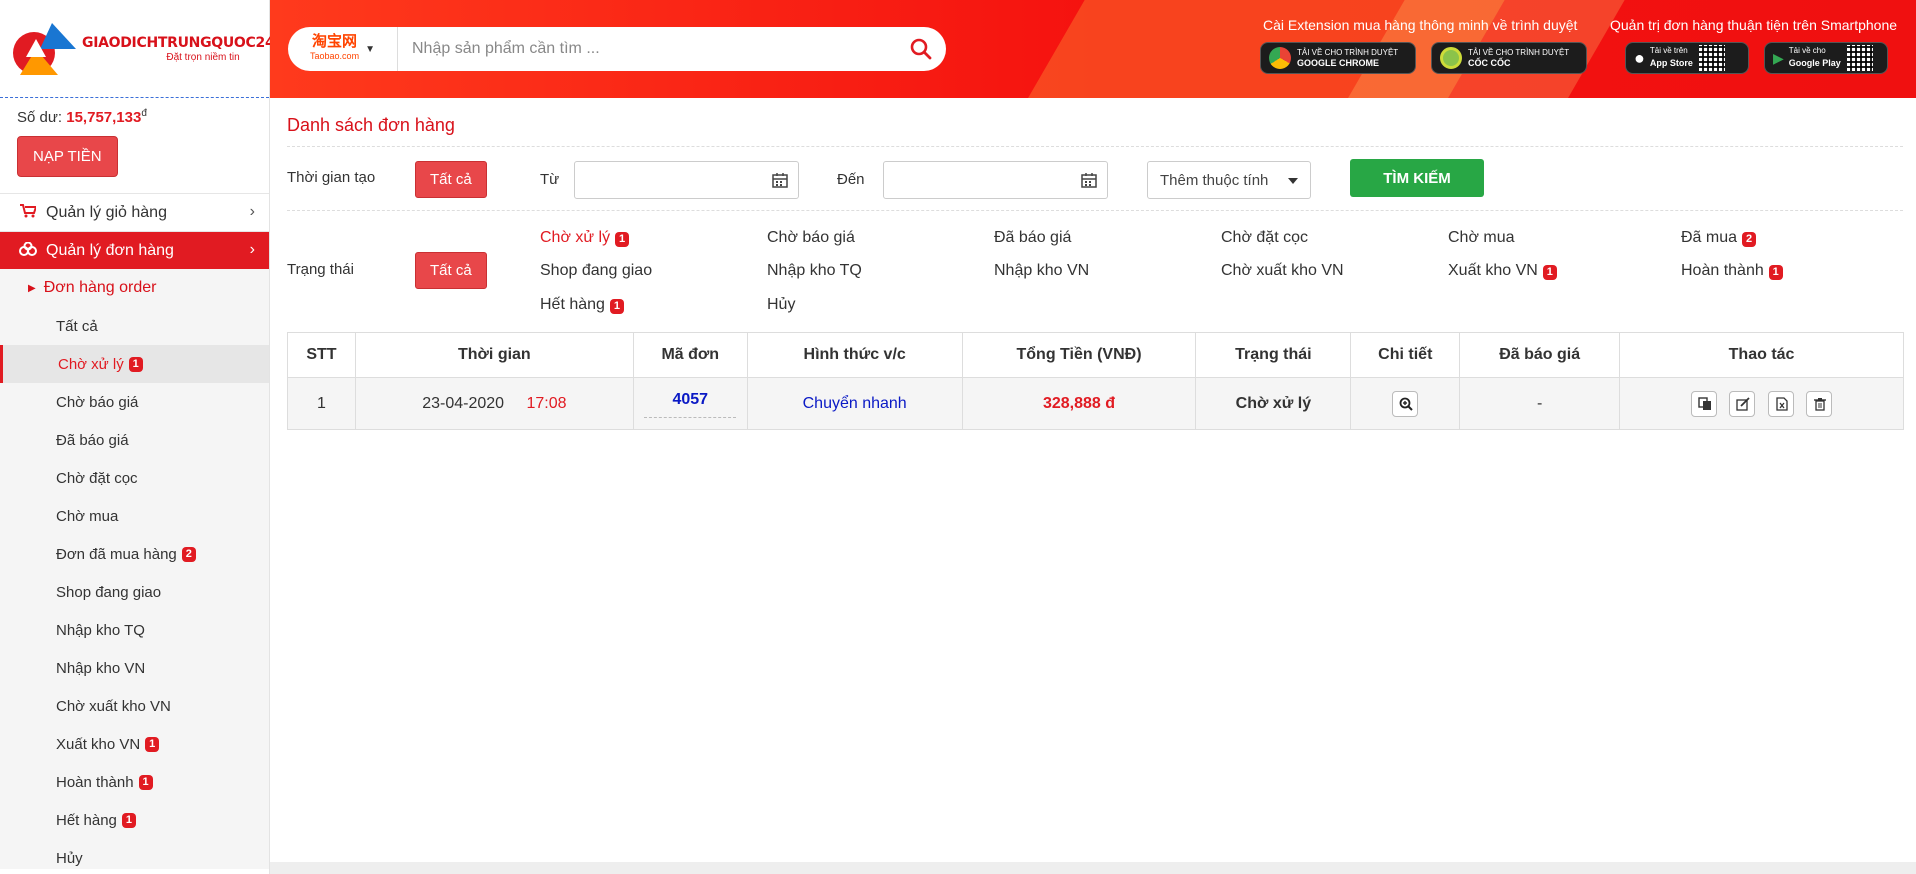 The height and width of the screenshot is (874, 1916). Describe the element at coordinates (134, 856) in the screenshot. I see `sidebar-item-cancelled: Hủy` at that location.